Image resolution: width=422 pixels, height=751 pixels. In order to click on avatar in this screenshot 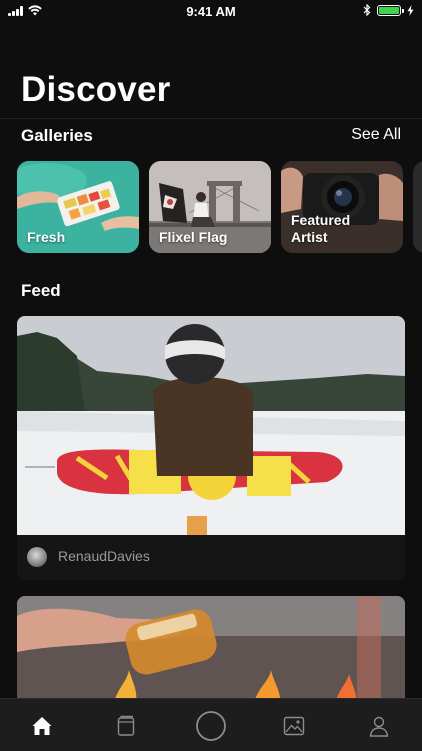, I will do `click(37, 557)`.